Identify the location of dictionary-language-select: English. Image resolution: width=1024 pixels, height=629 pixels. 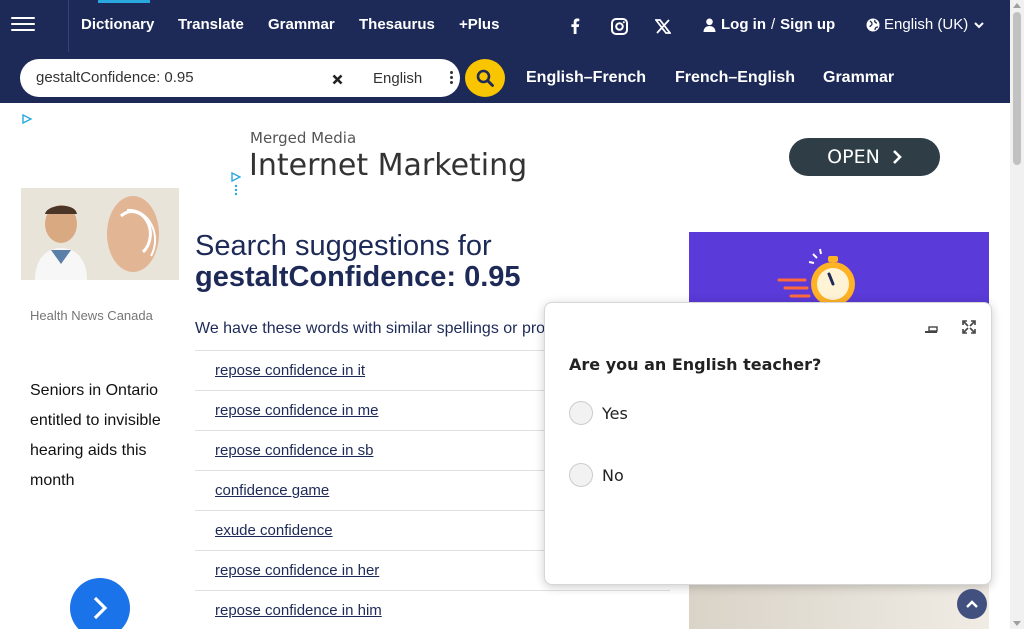
(413, 78).